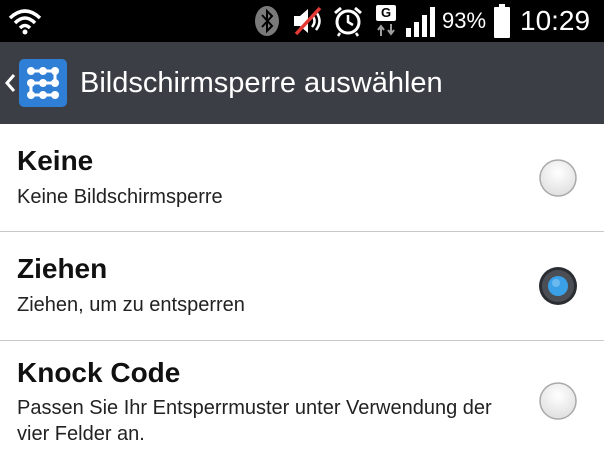  What do you see at coordinates (120, 197) in the screenshot?
I see `option-description: Keine Bildschirmsperre` at bounding box center [120, 197].